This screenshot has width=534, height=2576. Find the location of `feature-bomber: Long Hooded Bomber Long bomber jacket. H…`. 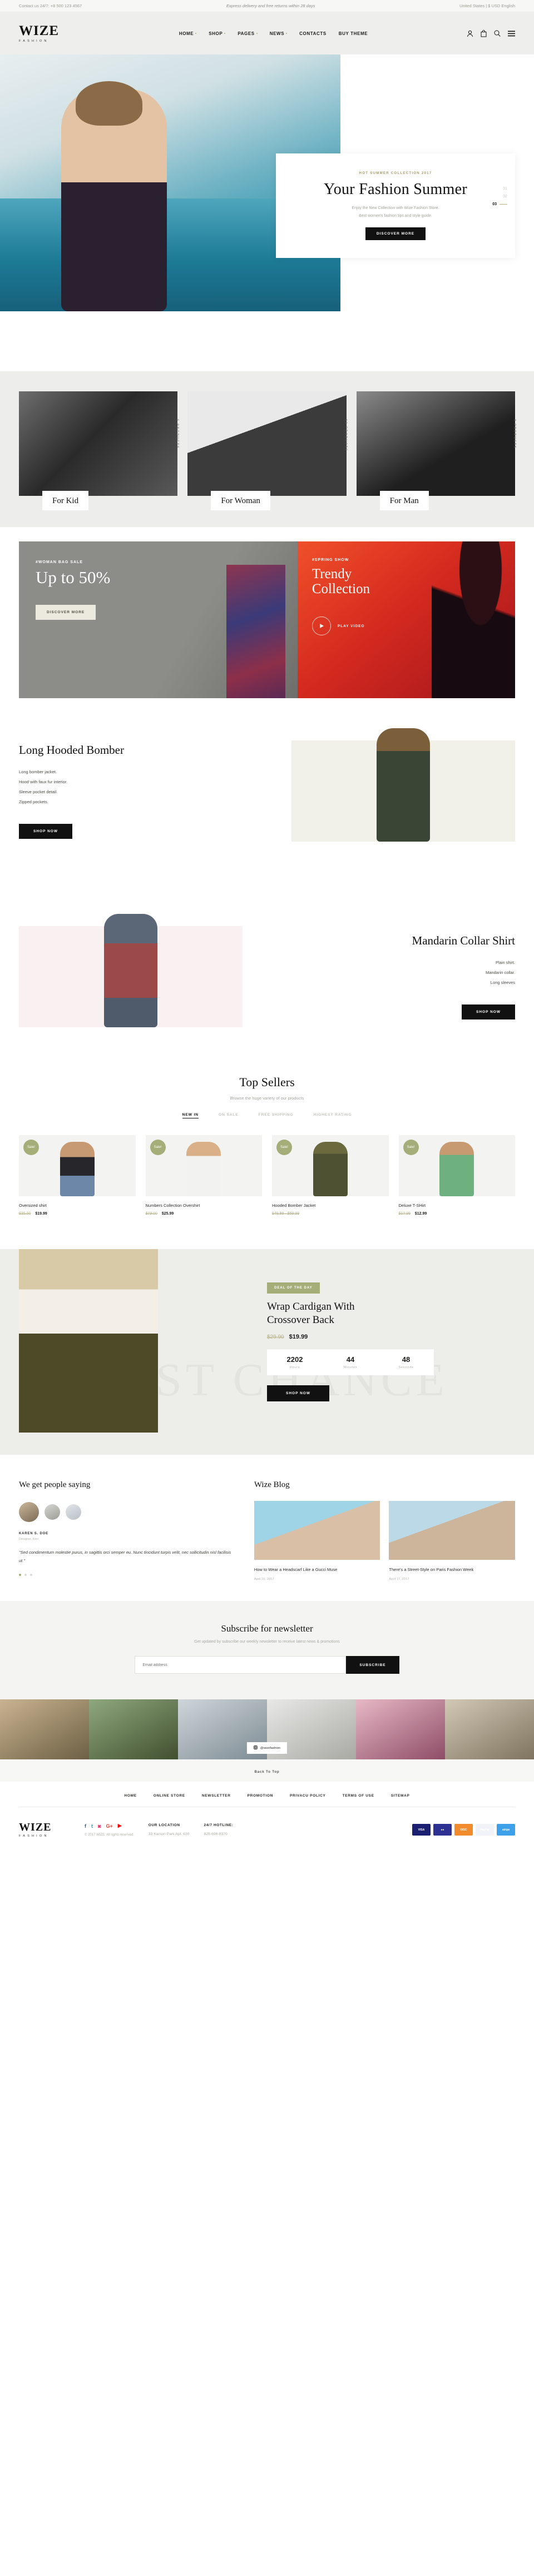

feature-bomber: Long Hooded Bomber Long bomber jacket. H… is located at coordinates (267, 791).